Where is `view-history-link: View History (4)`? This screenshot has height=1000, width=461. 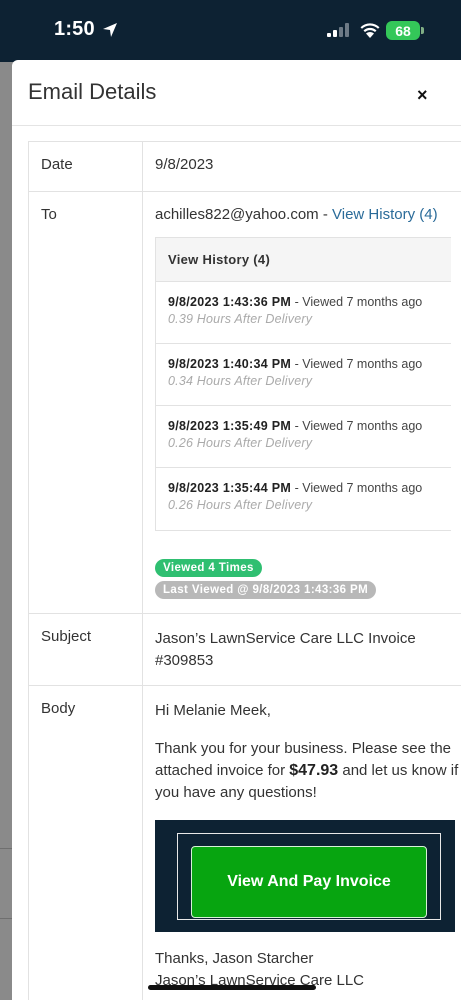
view-history-link: View History (4) is located at coordinates (385, 214).